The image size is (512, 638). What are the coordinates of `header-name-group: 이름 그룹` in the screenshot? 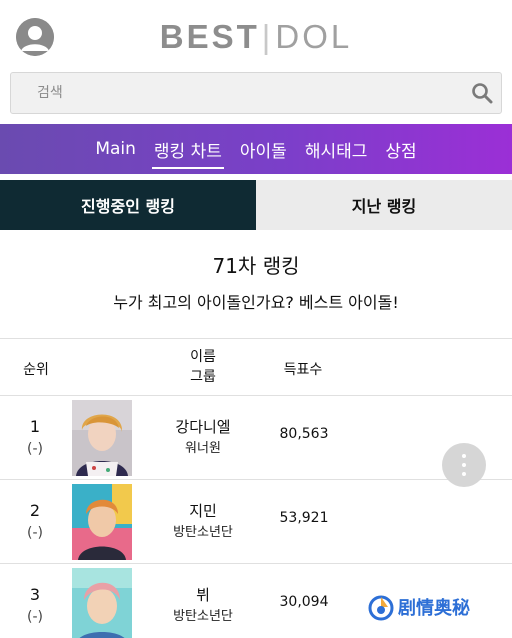 It's located at (203, 367).